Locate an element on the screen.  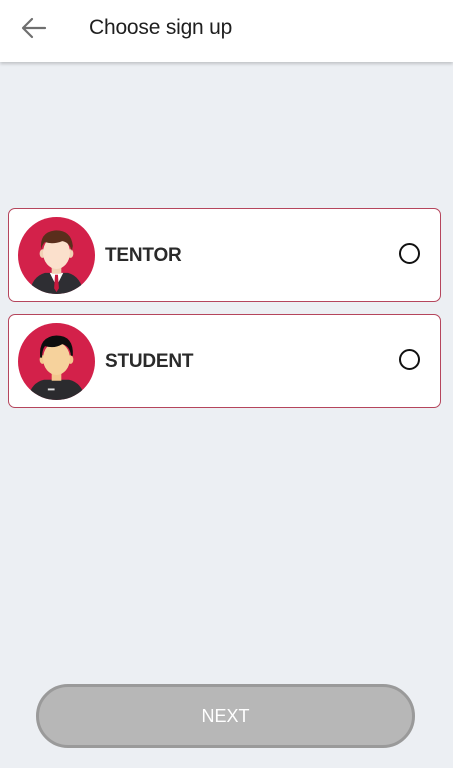
radio-student is located at coordinates (409, 359).